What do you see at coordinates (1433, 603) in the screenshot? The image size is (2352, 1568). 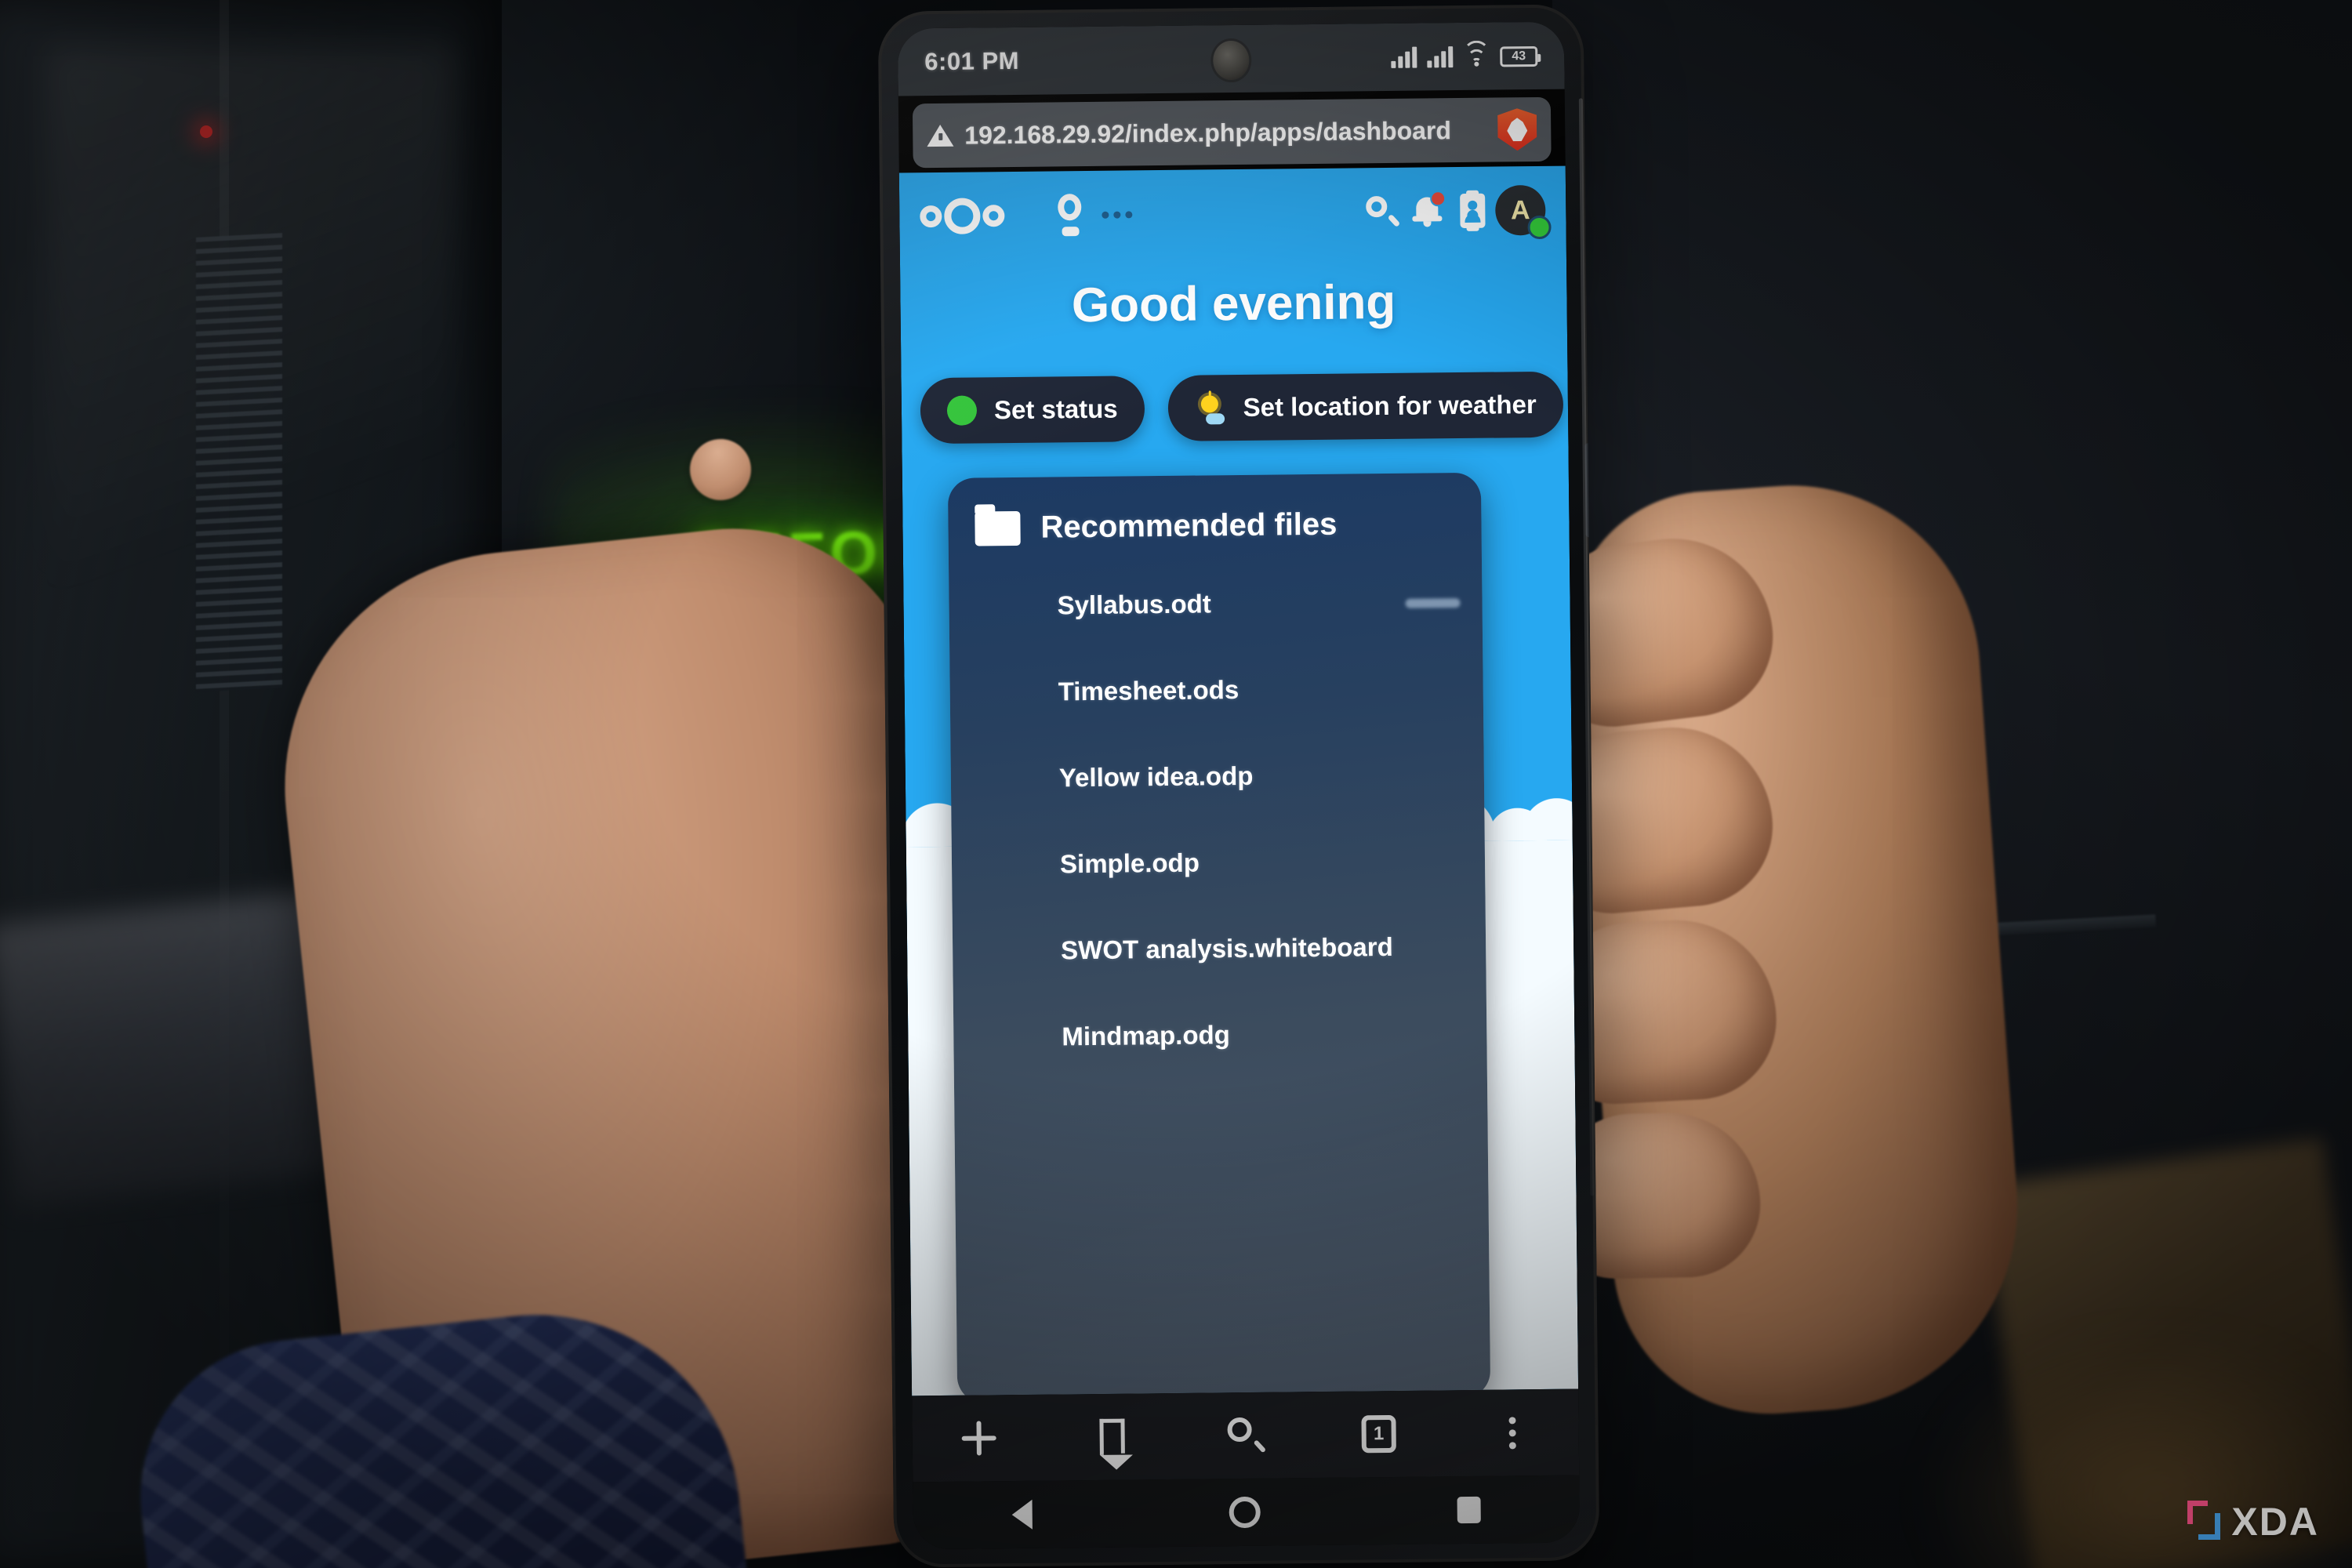 I see `scroll-indicator` at bounding box center [1433, 603].